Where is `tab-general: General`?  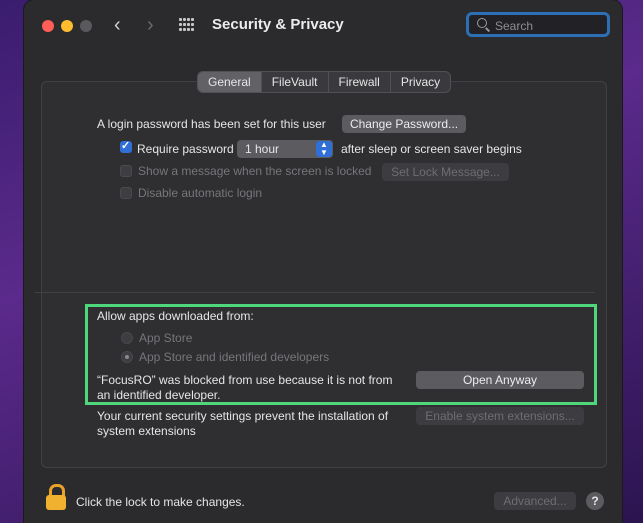 tab-general: General is located at coordinates (230, 82).